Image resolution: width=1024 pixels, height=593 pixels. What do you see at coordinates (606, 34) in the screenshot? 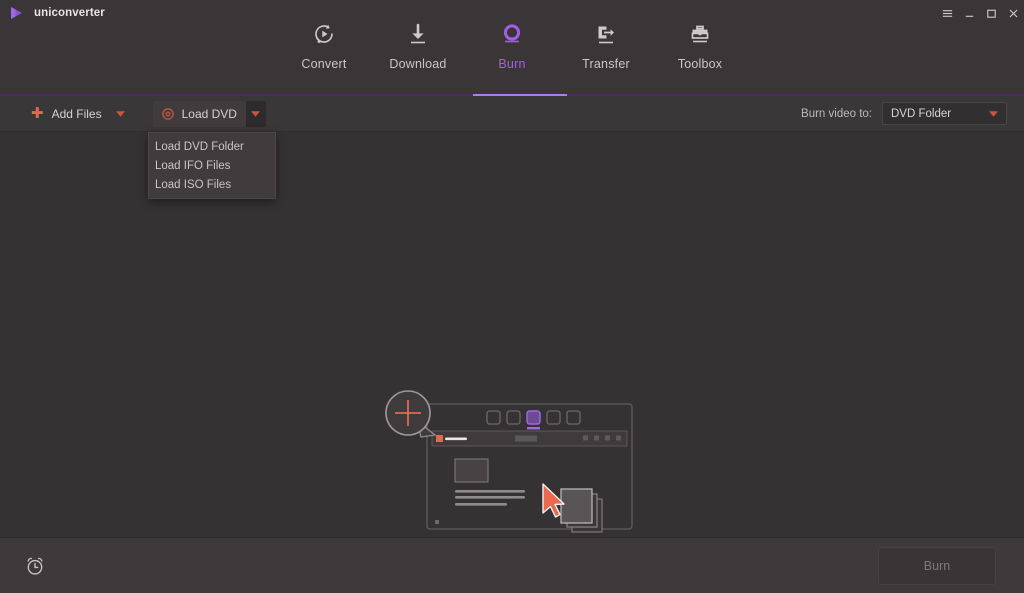
I see `transfer-icon` at bounding box center [606, 34].